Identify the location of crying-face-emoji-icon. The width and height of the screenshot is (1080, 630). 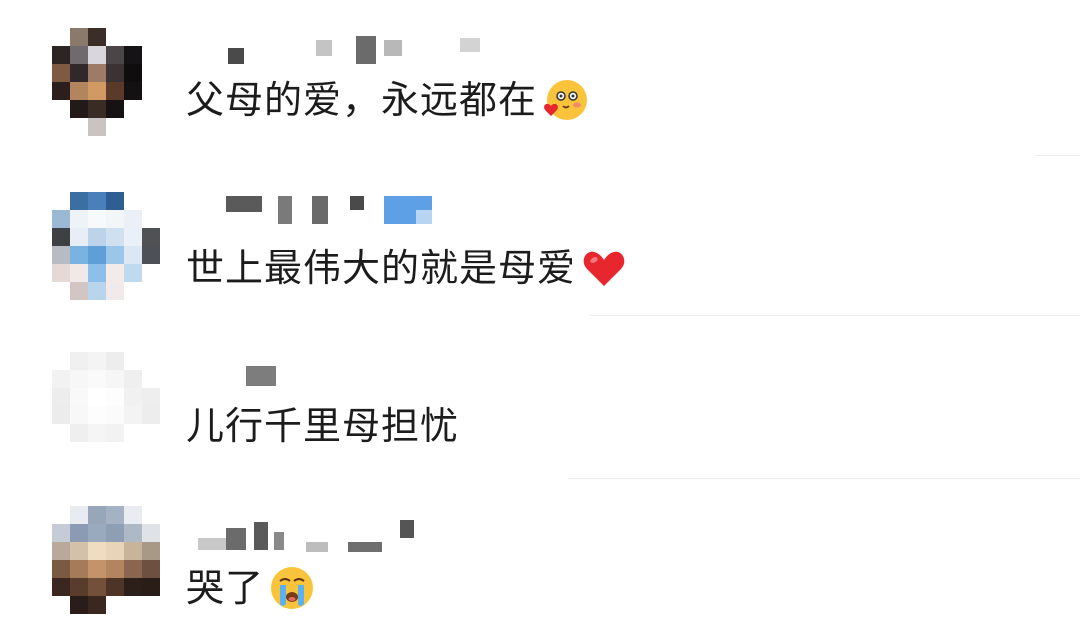
(292, 588).